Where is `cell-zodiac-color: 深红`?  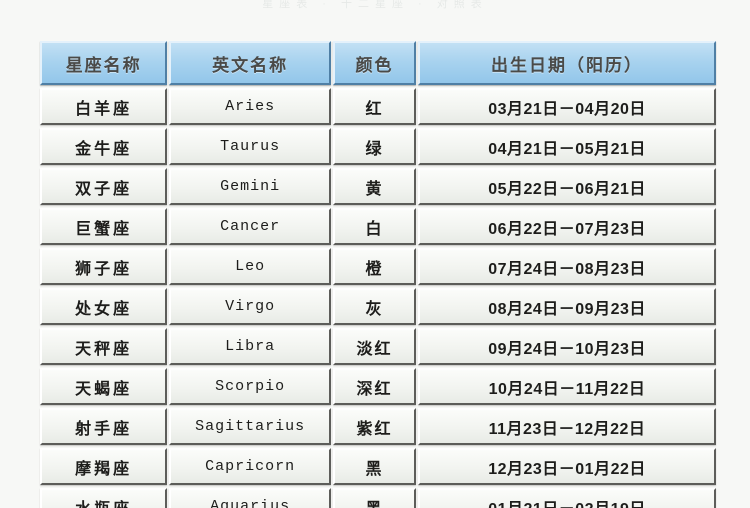 cell-zodiac-color: 深红 is located at coordinates (374, 386).